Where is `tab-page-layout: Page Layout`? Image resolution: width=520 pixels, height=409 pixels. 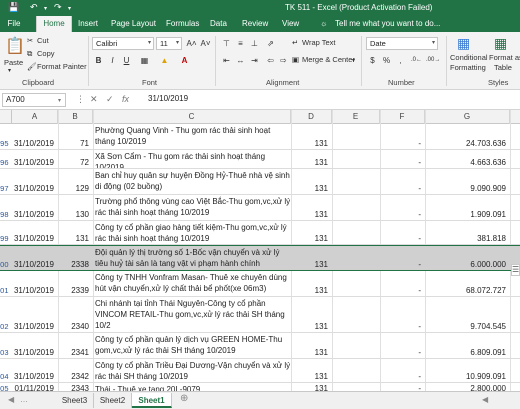
tab-page-layout: Page Layout is located at coordinates (133, 24).